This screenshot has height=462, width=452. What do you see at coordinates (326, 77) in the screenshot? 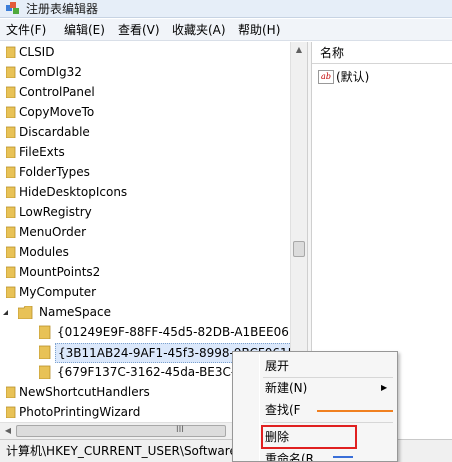
I see `string-value-icon: ab` at bounding box center [326, 77].